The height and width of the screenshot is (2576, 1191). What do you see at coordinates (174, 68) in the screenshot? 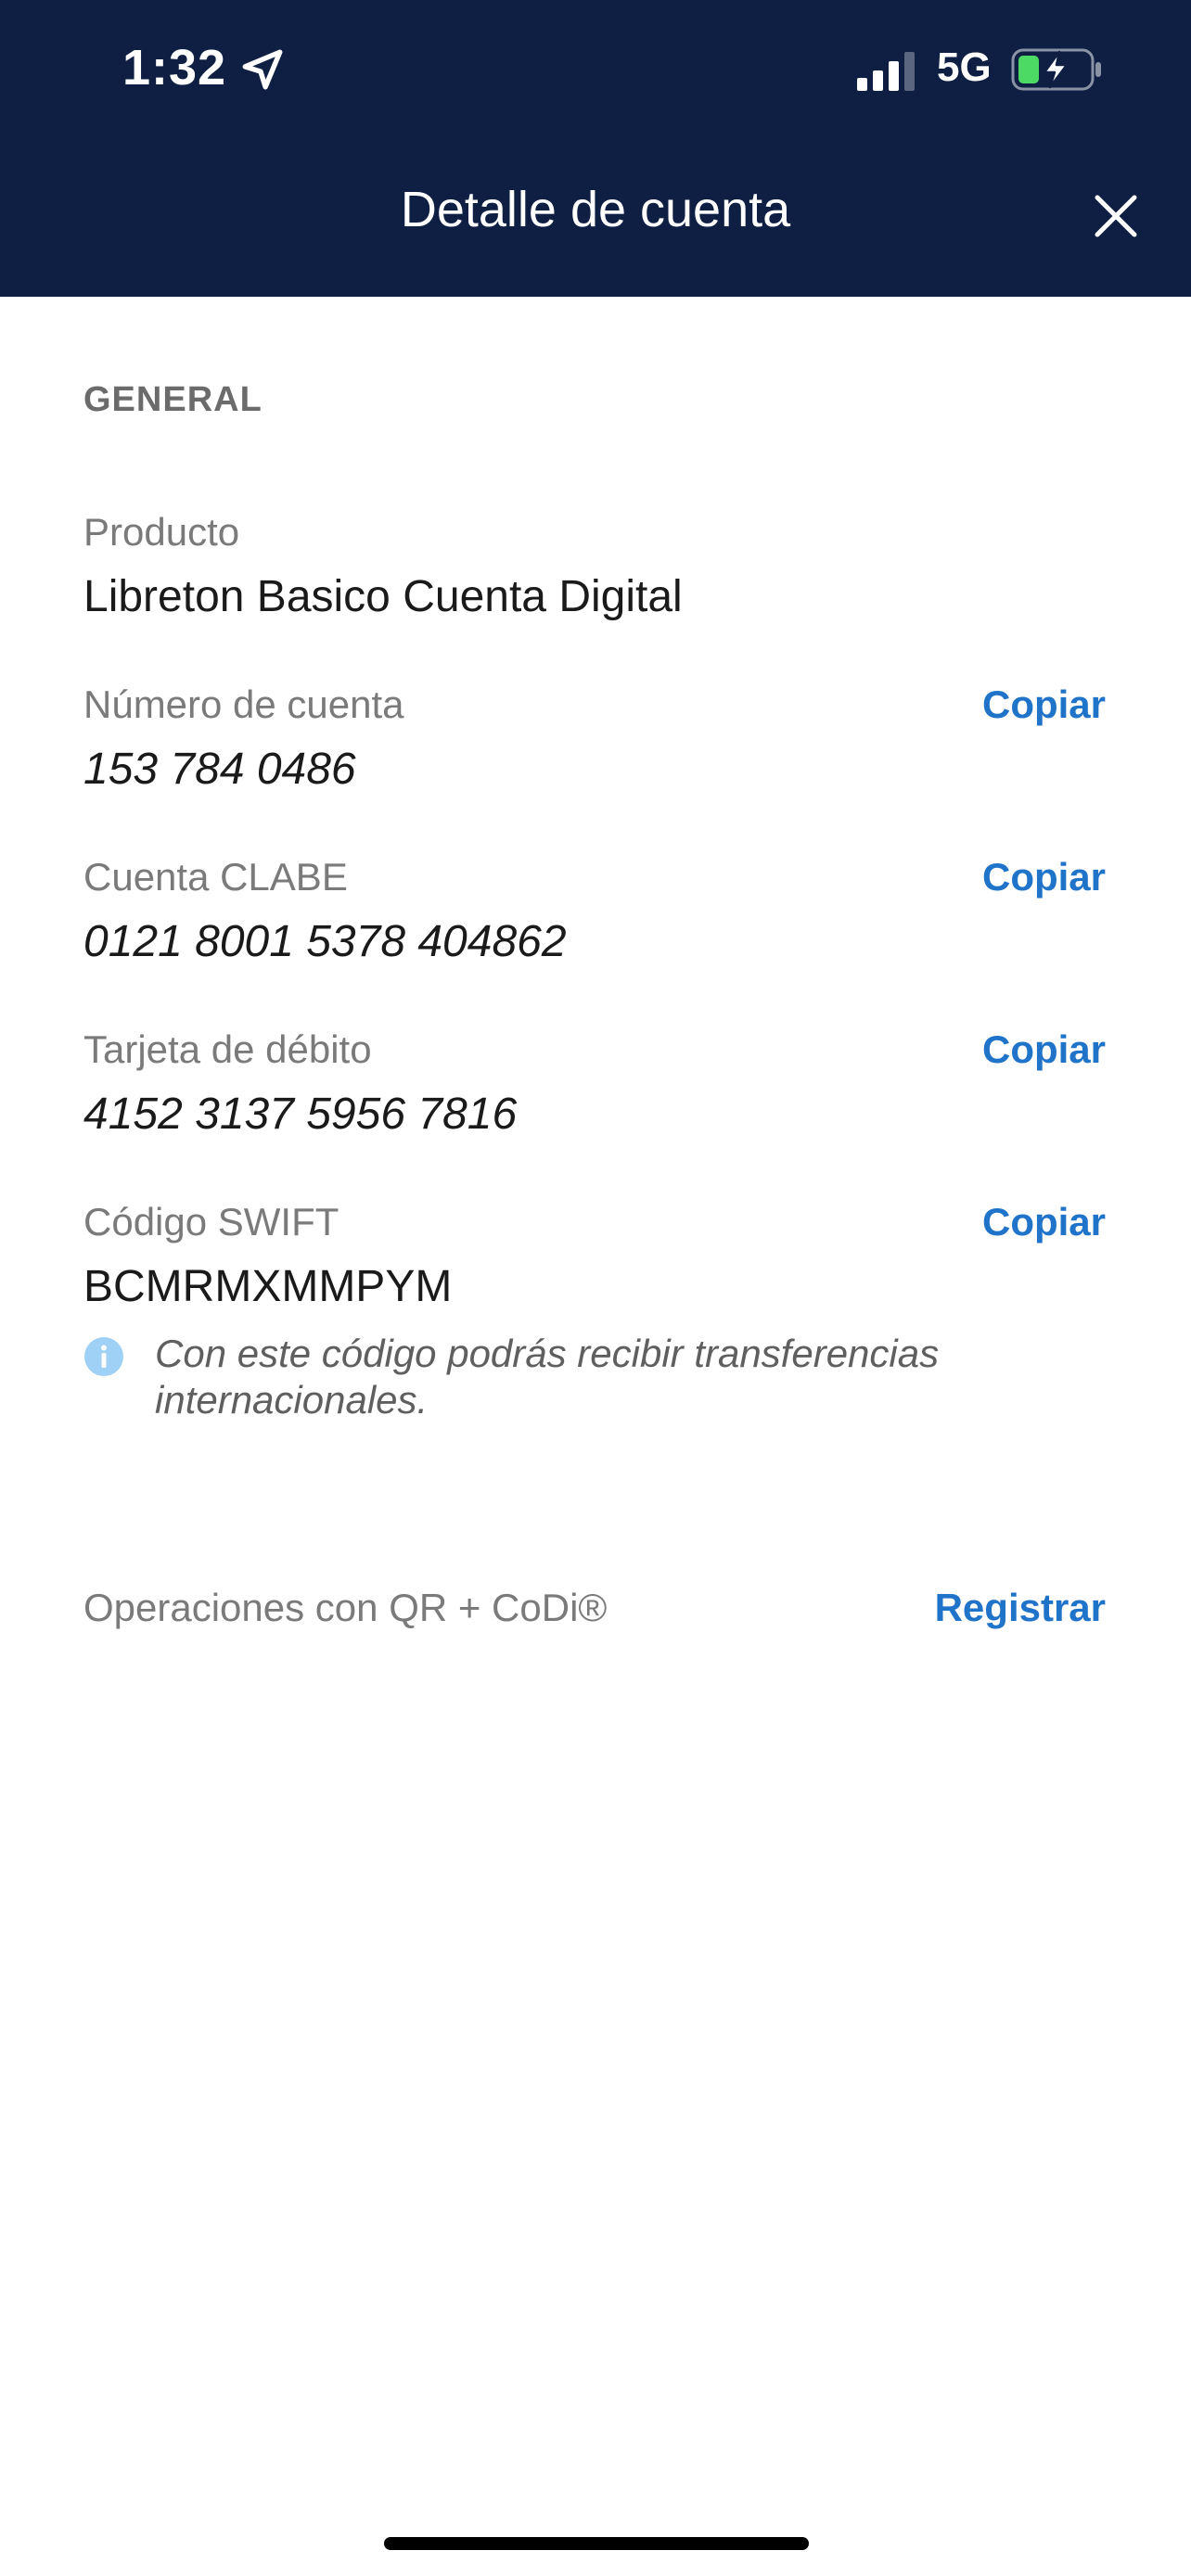
I see `status-time: 1:32` at bounding box center [174, 68].